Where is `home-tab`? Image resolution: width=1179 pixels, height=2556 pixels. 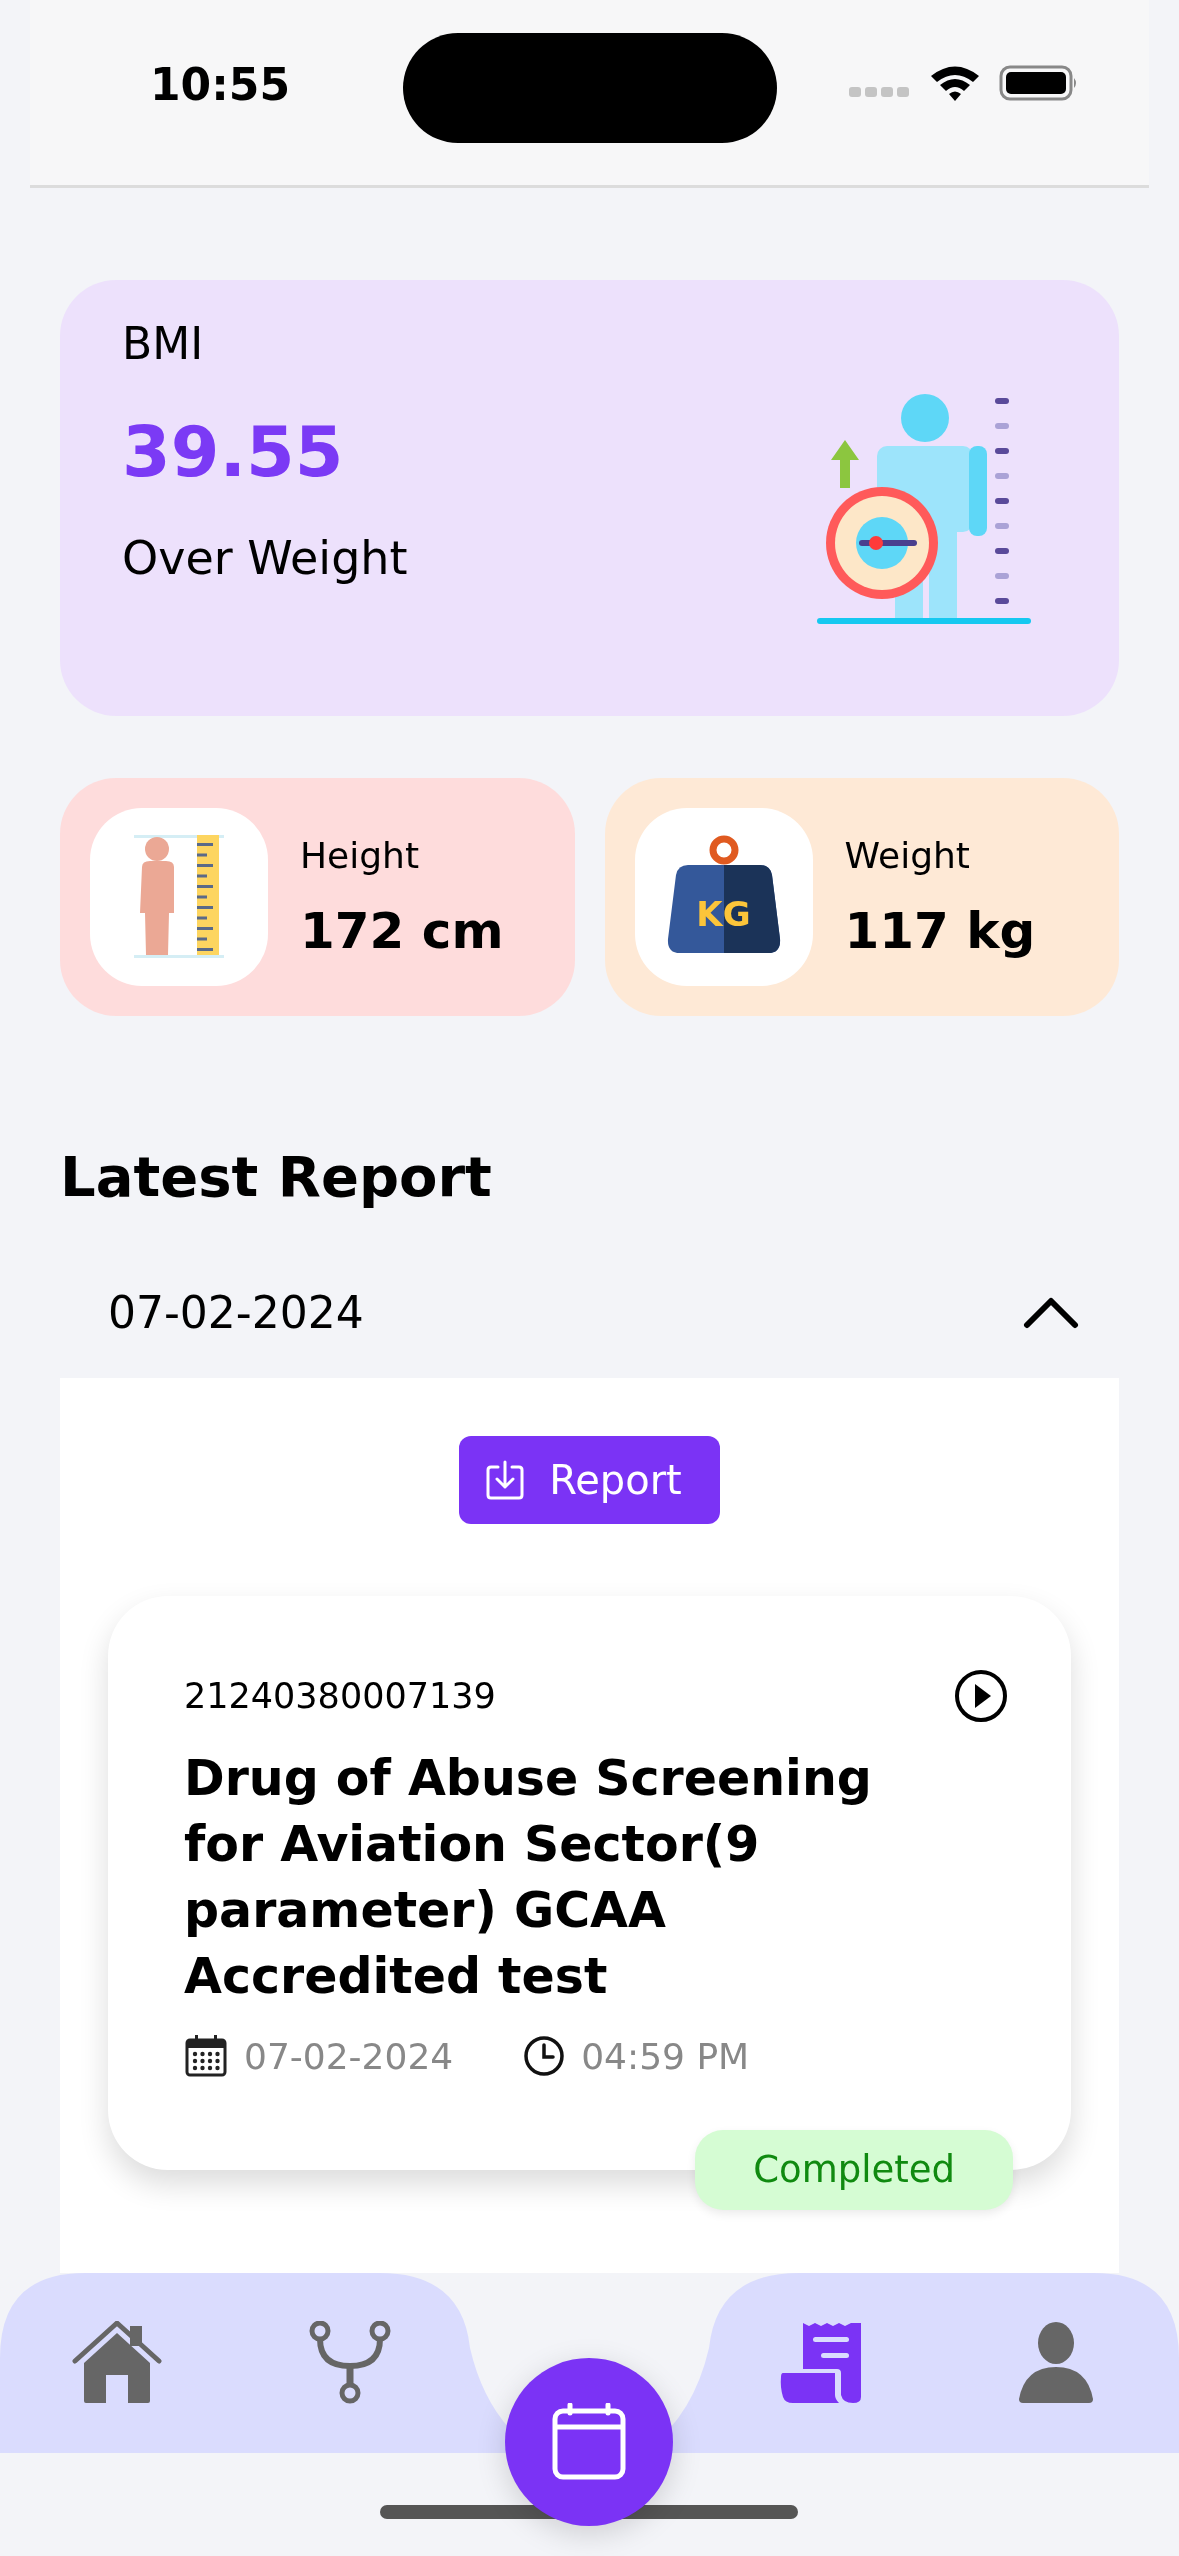 home-tab is located at coordinates (117, 2363).